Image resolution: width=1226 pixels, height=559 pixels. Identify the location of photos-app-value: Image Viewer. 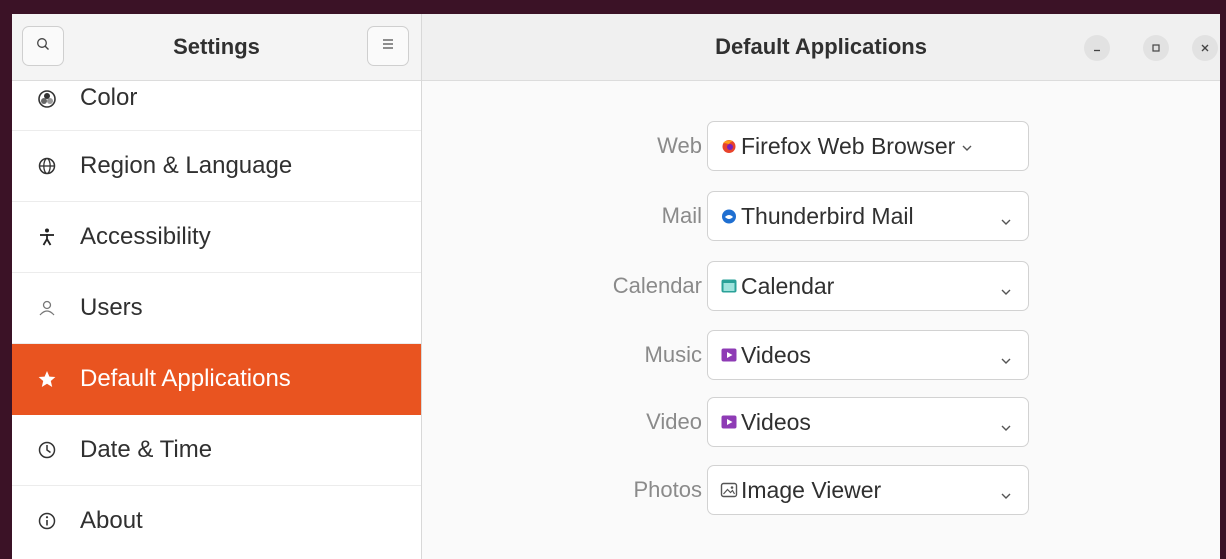
(811, 489).